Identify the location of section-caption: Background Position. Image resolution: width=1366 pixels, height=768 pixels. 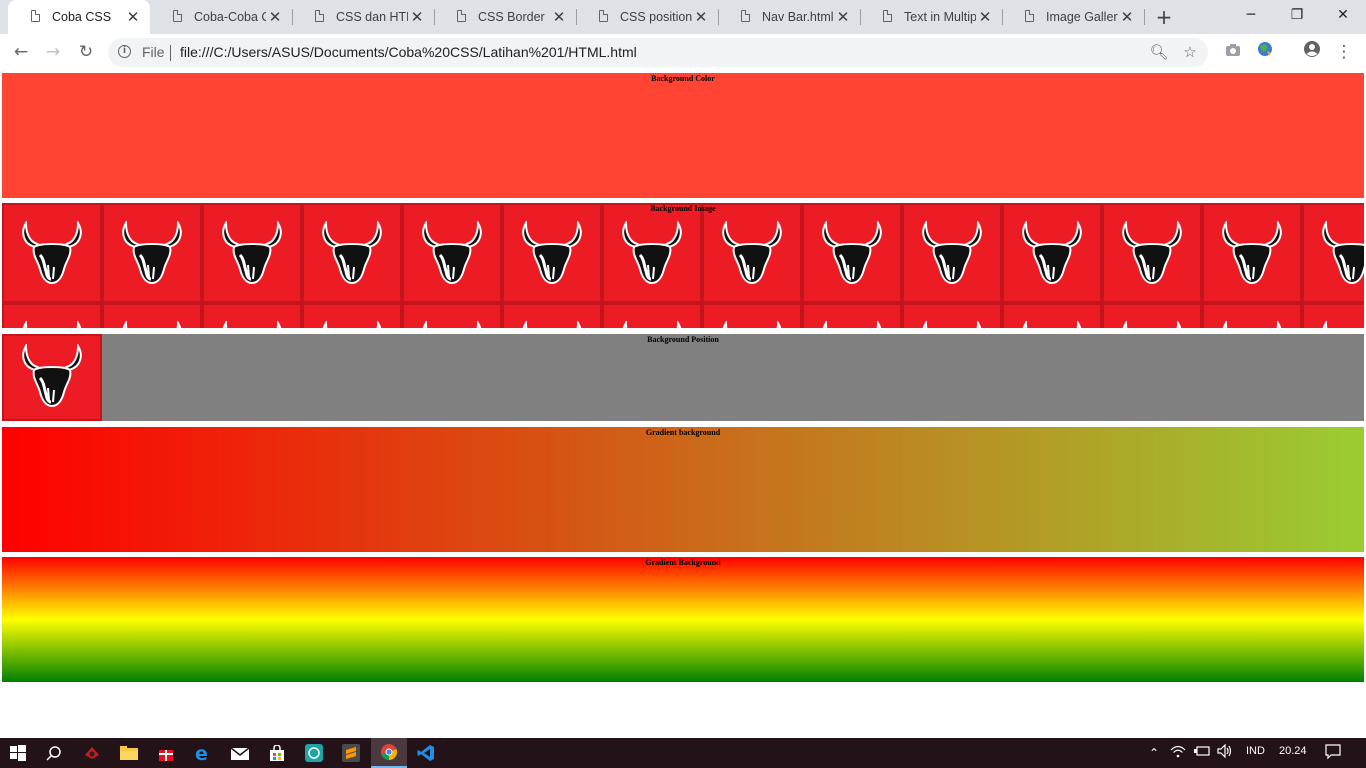
(683, 339).